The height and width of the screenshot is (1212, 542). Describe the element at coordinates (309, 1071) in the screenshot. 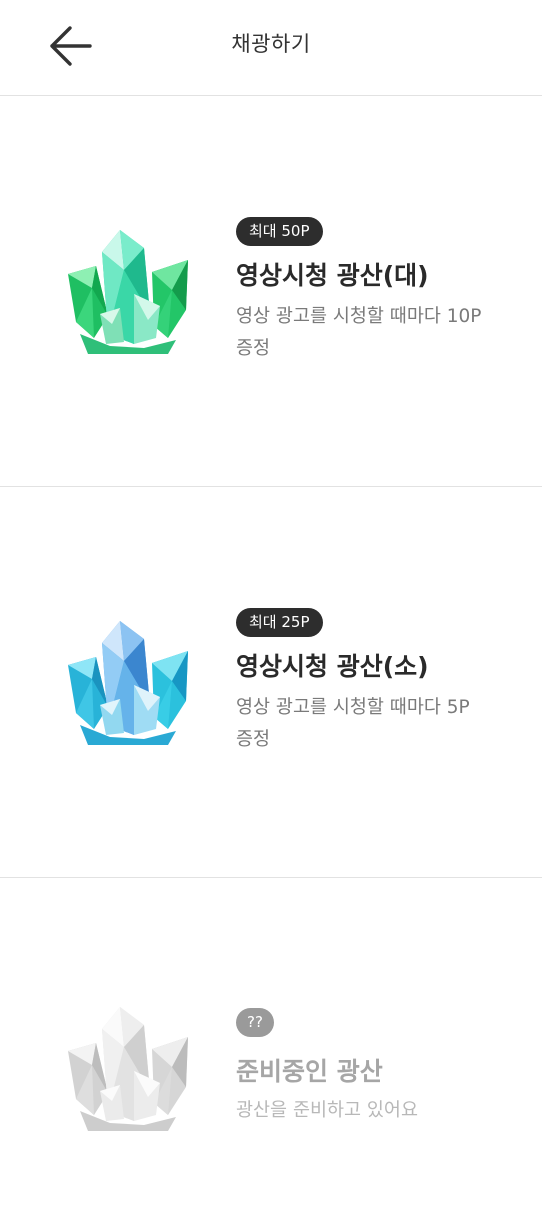

I see `card-title: 준비중인 광산` at that location.